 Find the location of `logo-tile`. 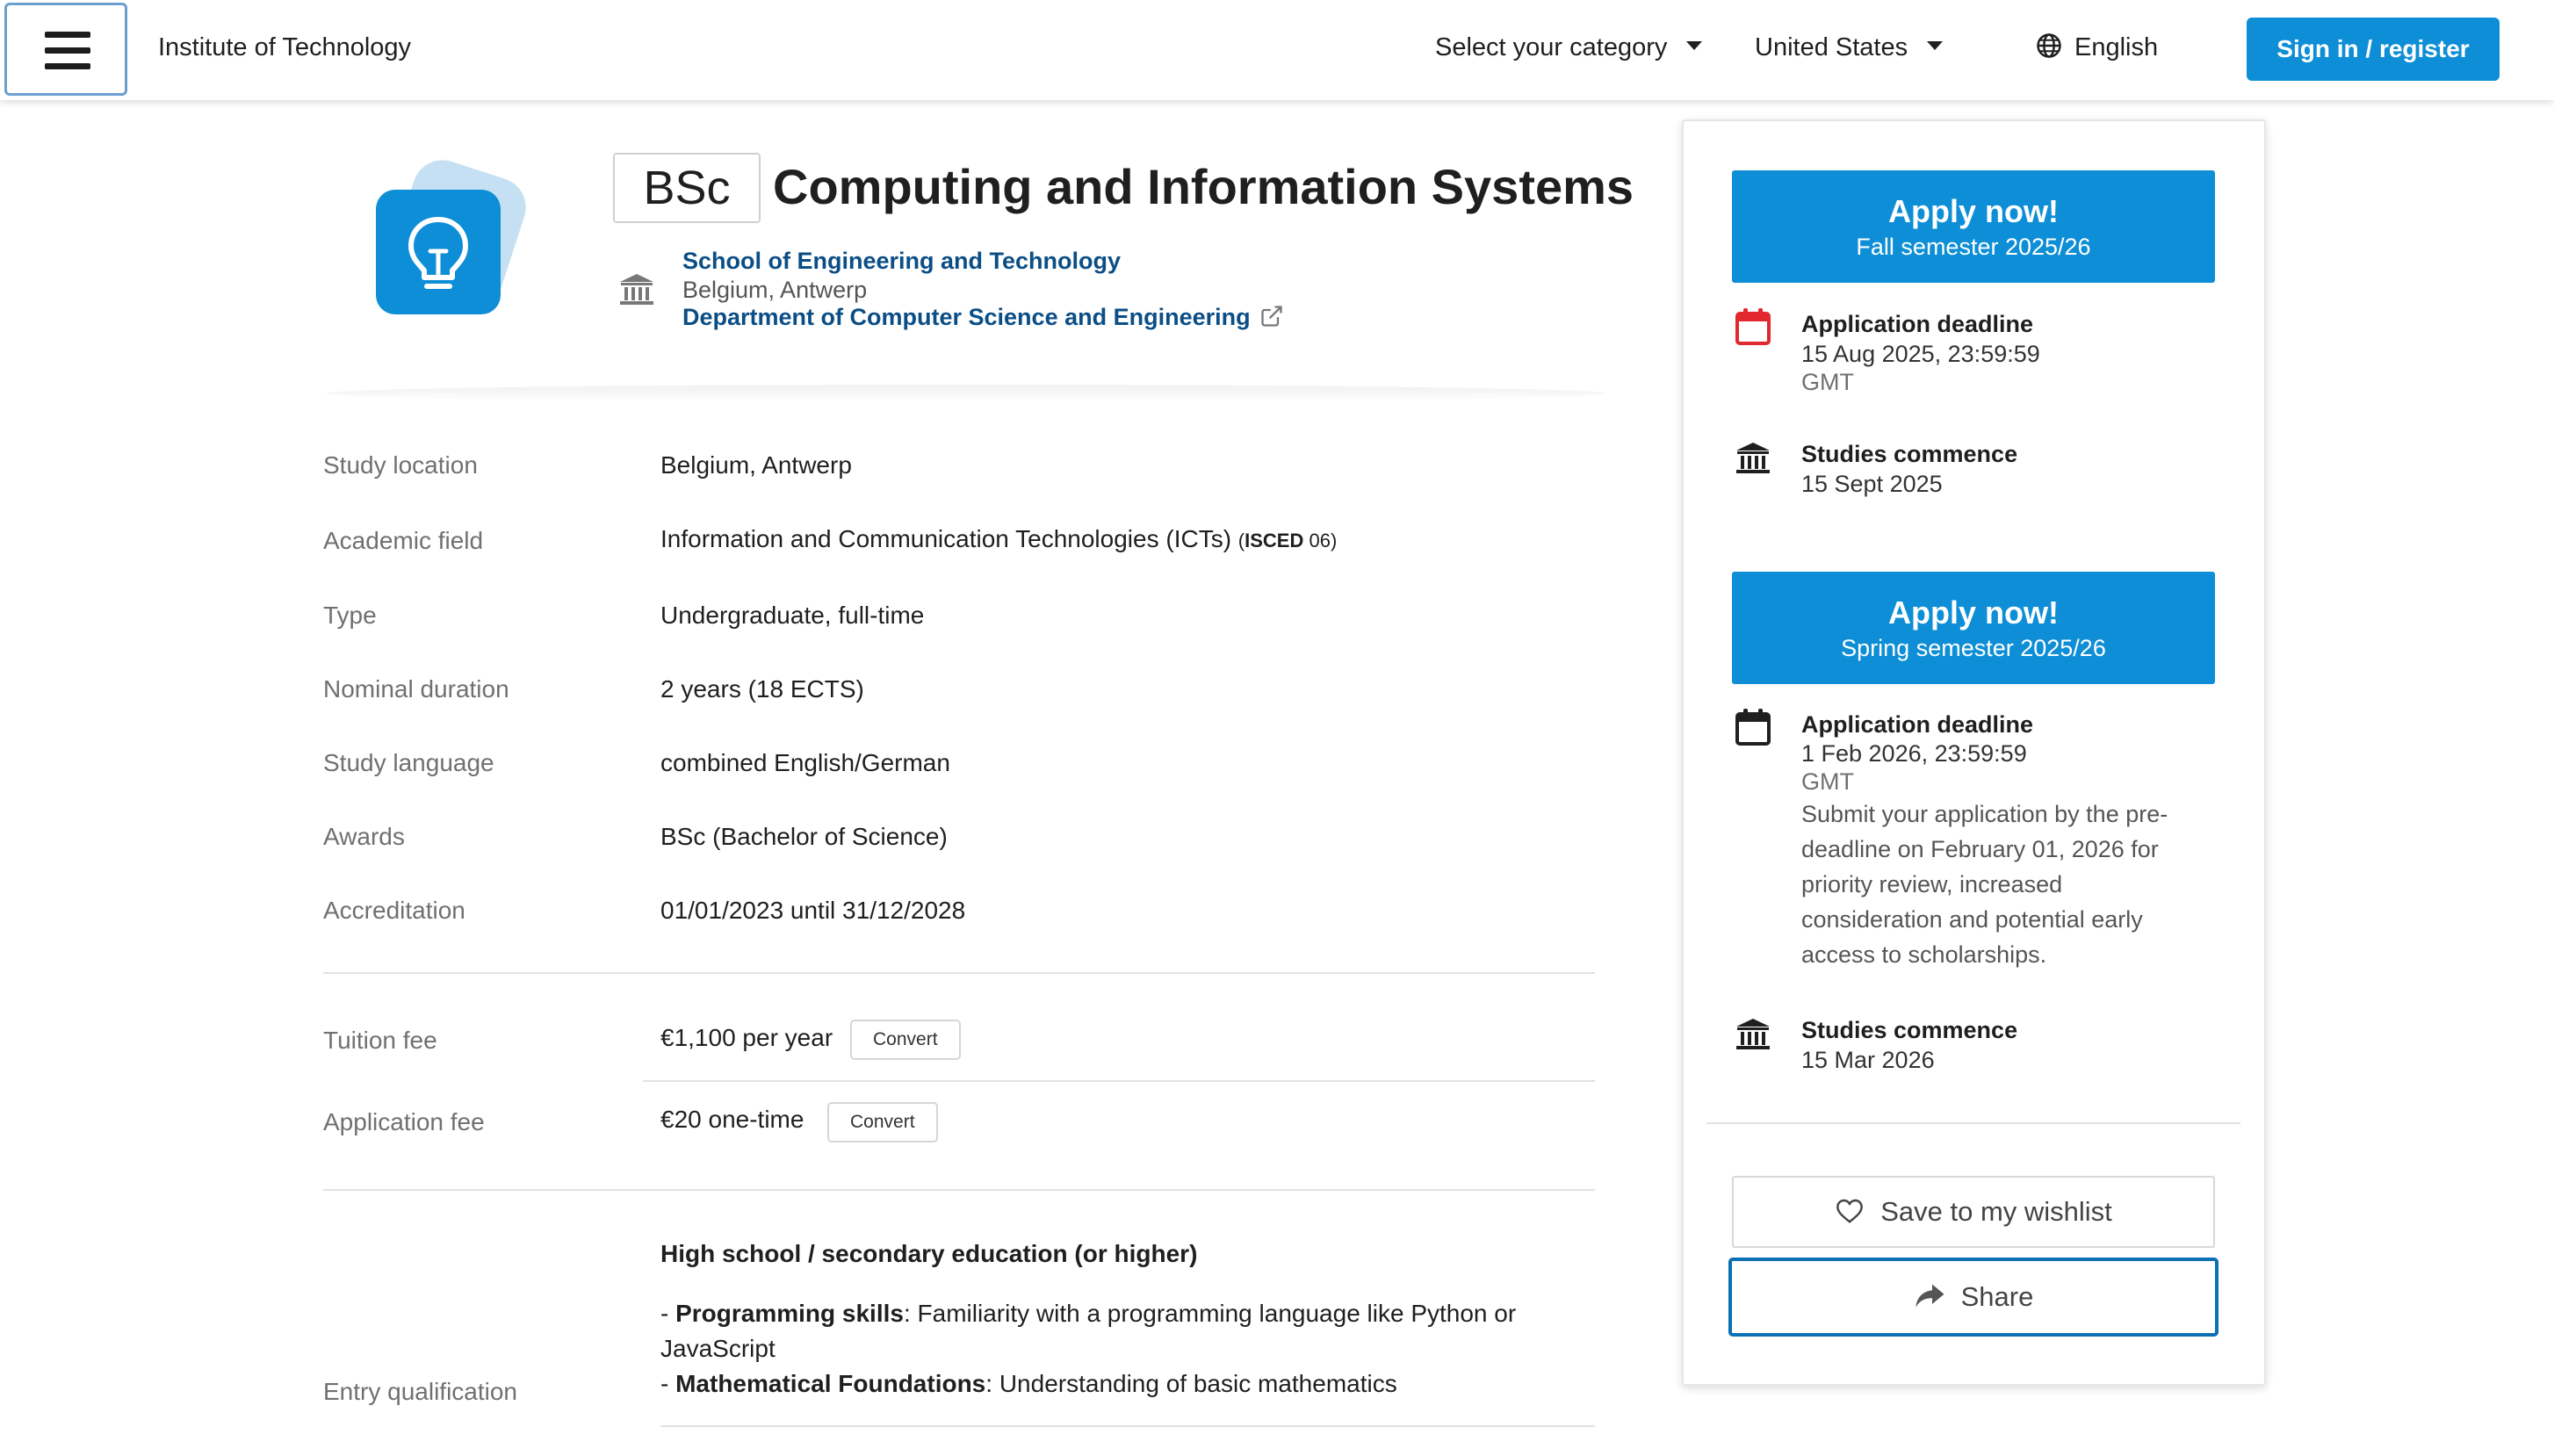

logo-tile is located at coordinates (438, 252).